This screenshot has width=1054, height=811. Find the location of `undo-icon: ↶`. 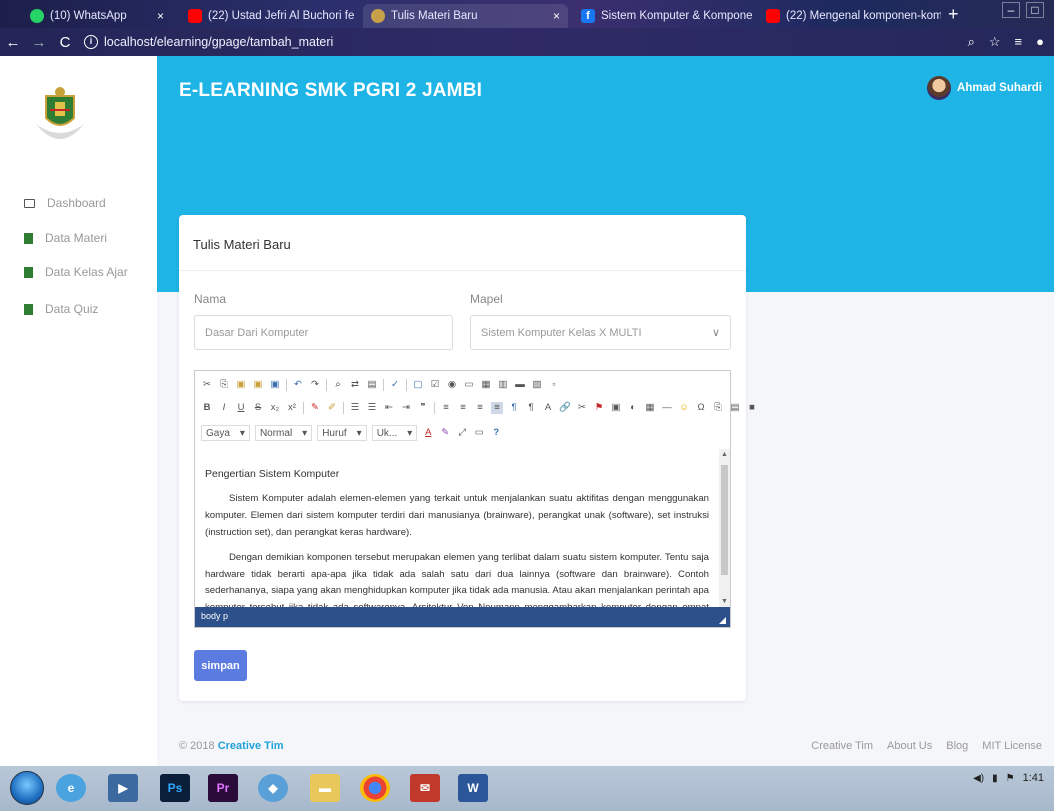

undo-icon: ↶ is located at coordinates (298, 385).